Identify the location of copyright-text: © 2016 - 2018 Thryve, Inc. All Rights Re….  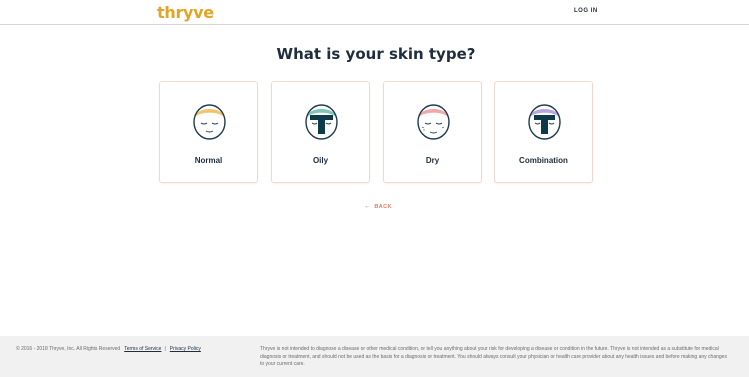
(68, 349).